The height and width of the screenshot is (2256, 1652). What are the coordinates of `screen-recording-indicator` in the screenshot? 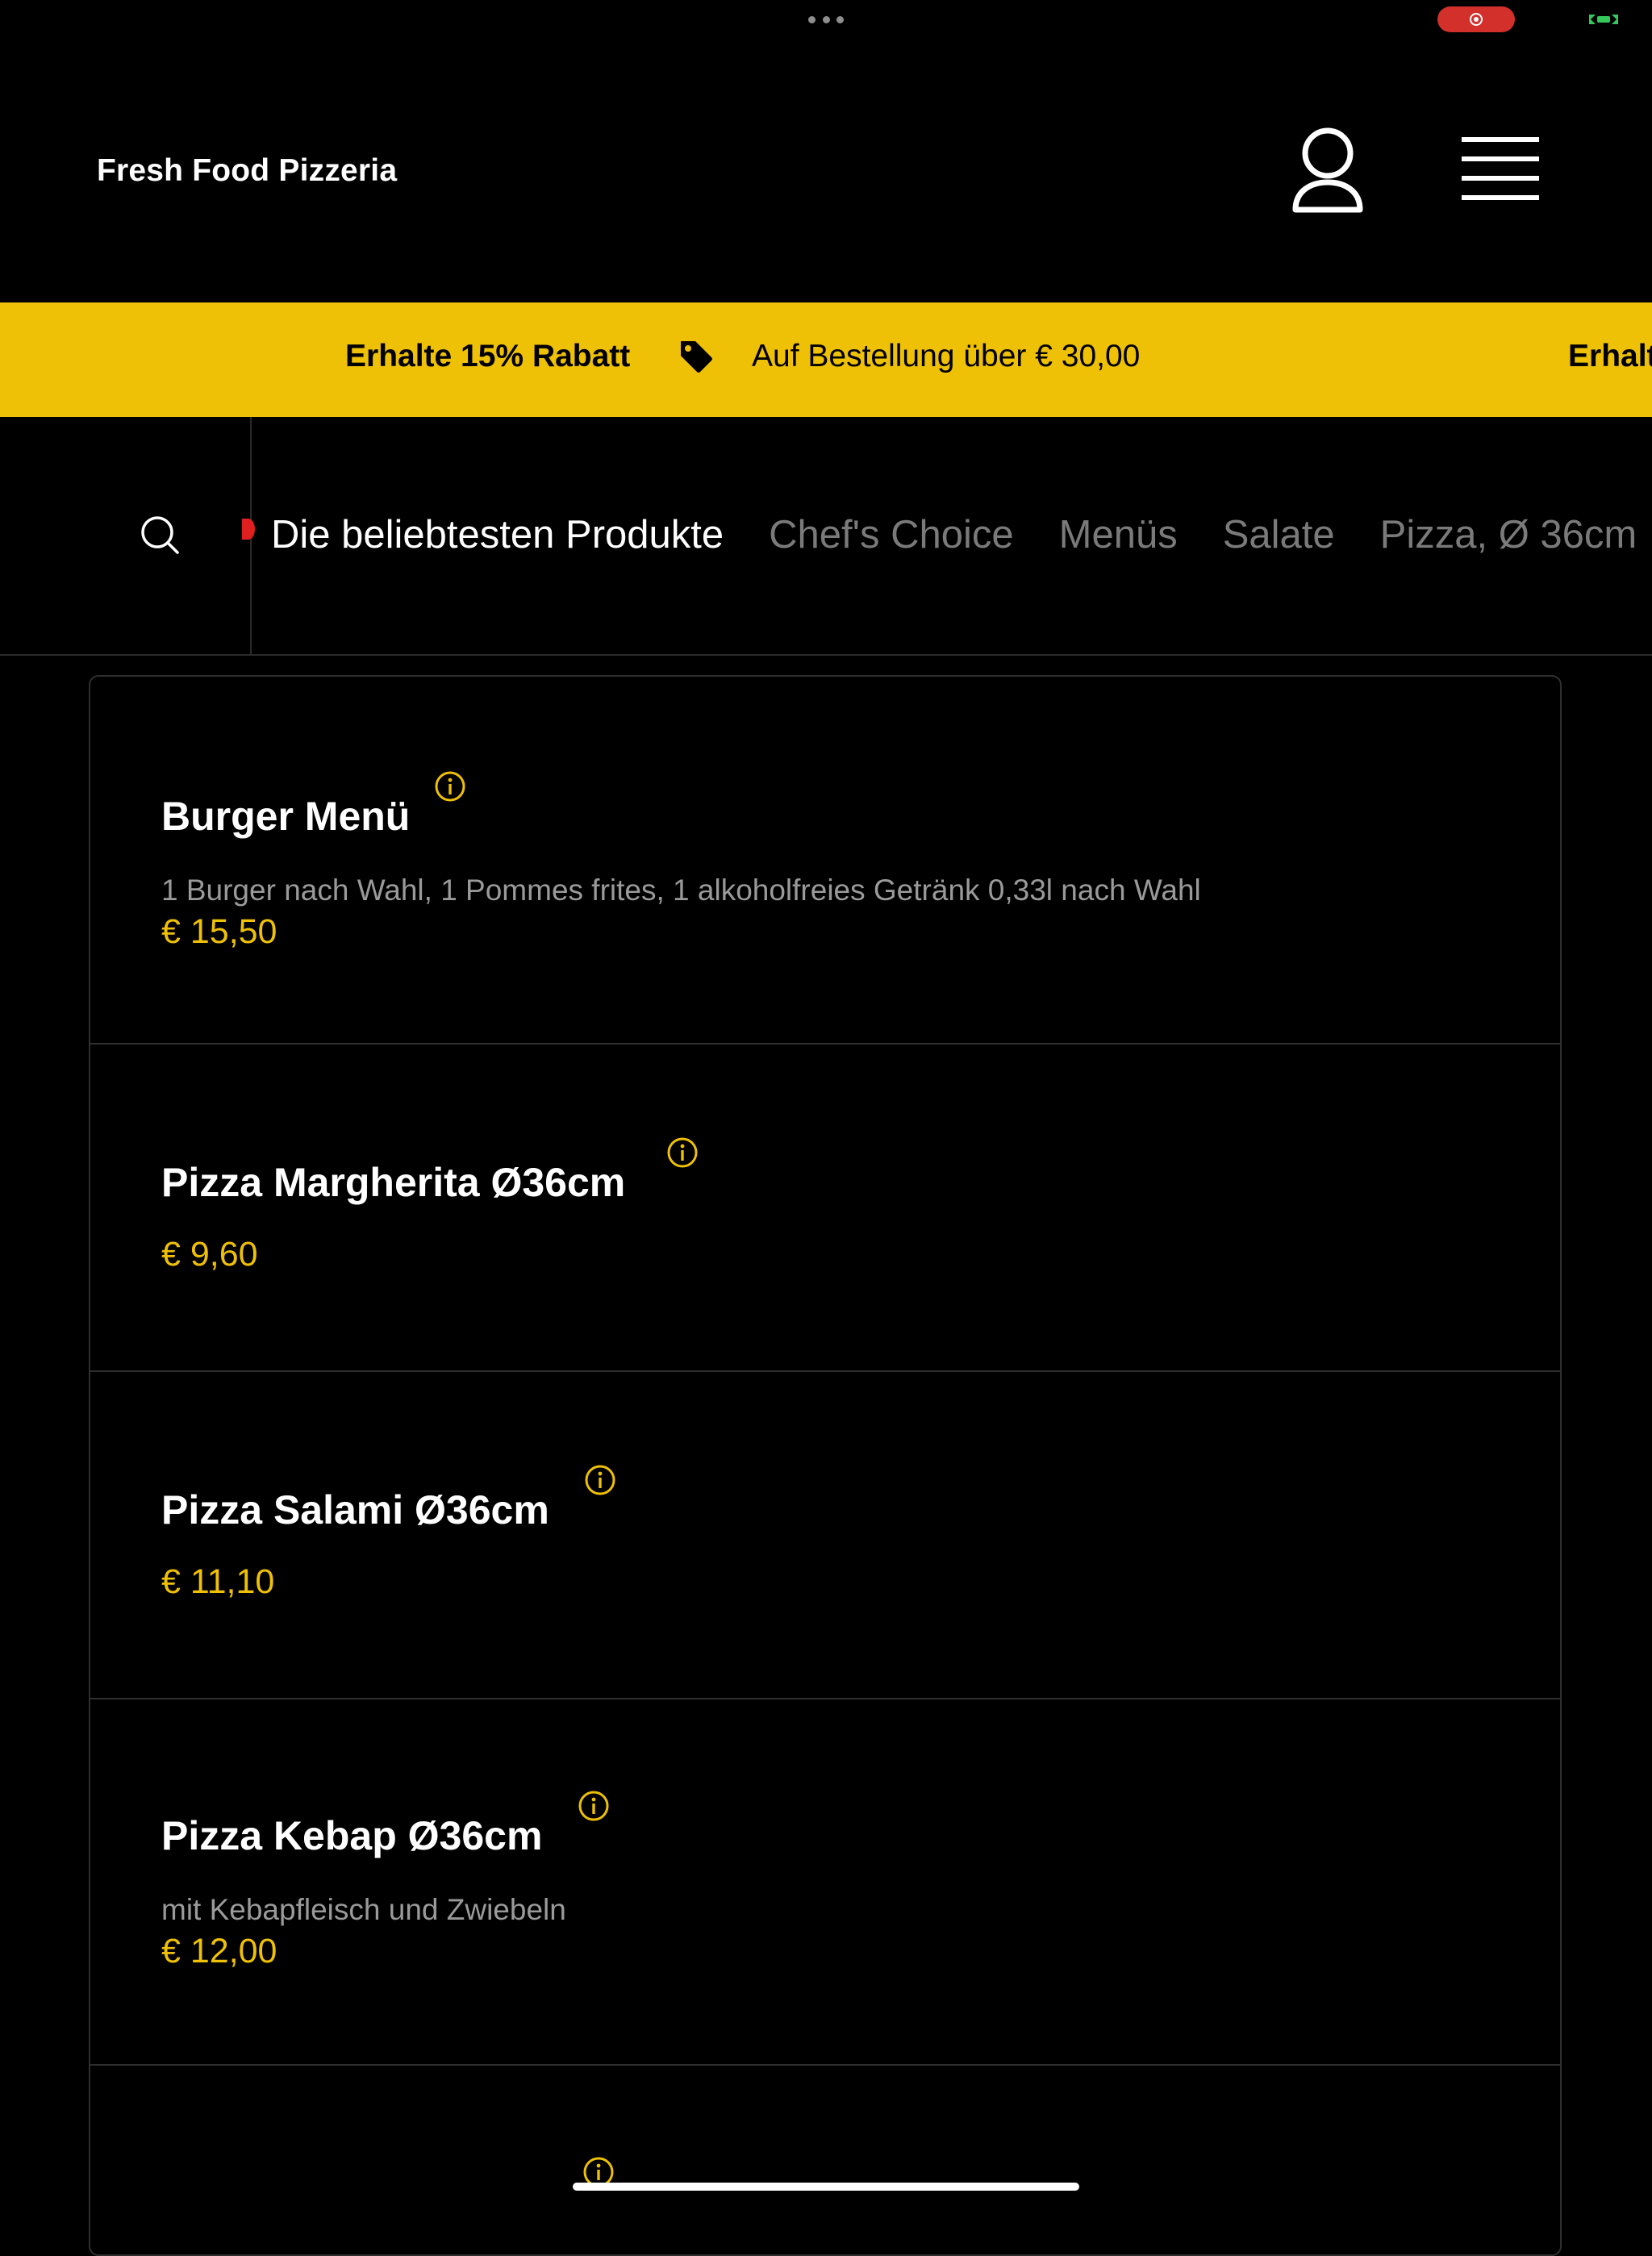 It's located at (1476, 19).